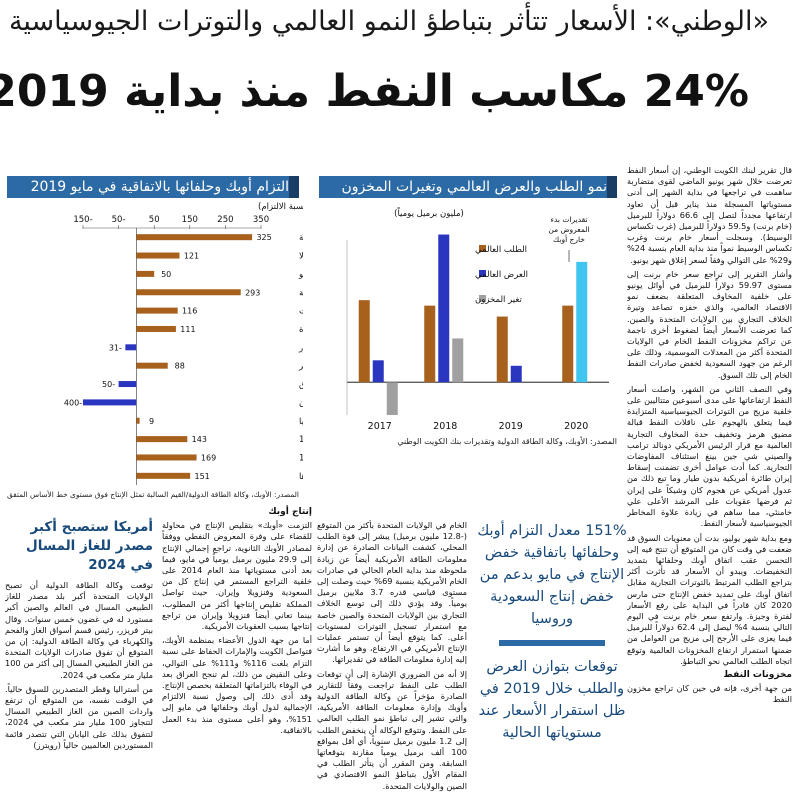 The image size is (800, 800). Describe the element at coordinates (74, 402) in the screenshot. I see `data-label: -400` at that location.